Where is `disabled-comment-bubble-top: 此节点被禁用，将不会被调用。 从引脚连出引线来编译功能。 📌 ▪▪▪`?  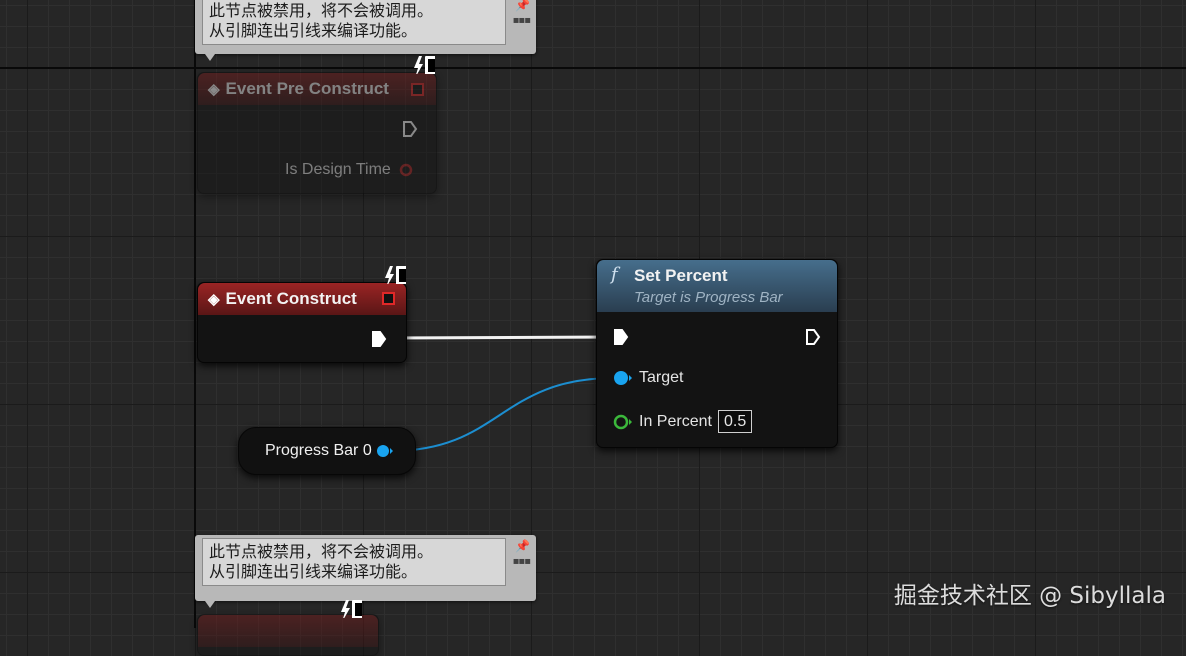 disabled-comment-bubble-top: 此节点被禁用，将不会被调用。 从引脚连出引线来编译功能。 📌 ▪▪▪ is located at coordinates (365, 30).